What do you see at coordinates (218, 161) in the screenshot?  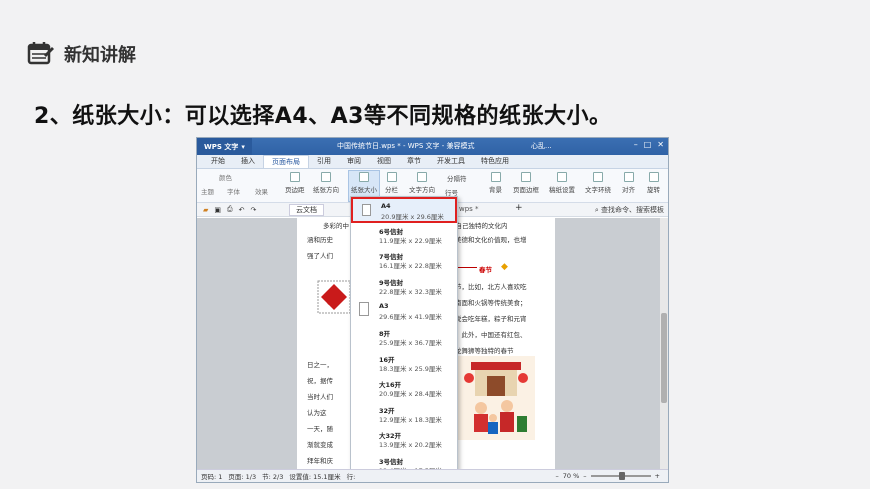 I see `tab-start: 开始` at bounding box center [218, 161].